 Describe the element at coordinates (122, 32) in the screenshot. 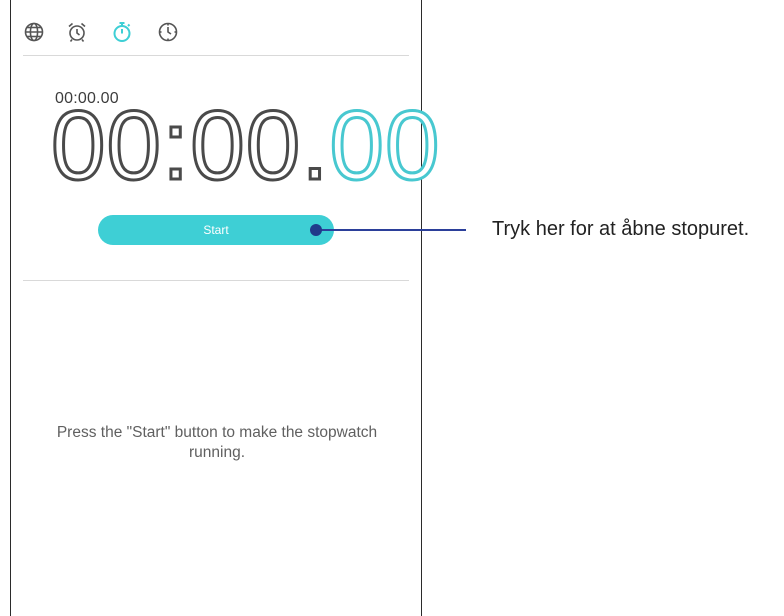

I see `stopwatch-icon` at that location.